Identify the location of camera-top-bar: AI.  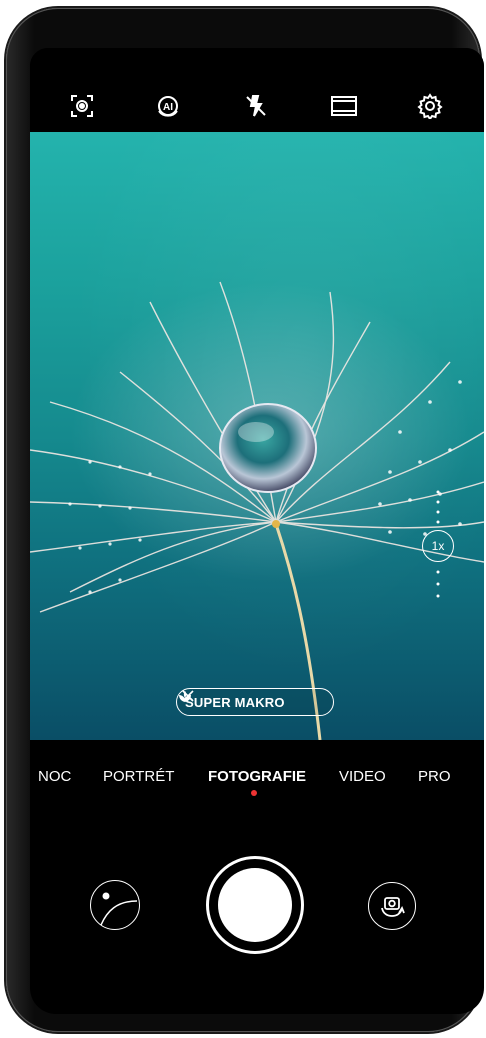
(257, 90).